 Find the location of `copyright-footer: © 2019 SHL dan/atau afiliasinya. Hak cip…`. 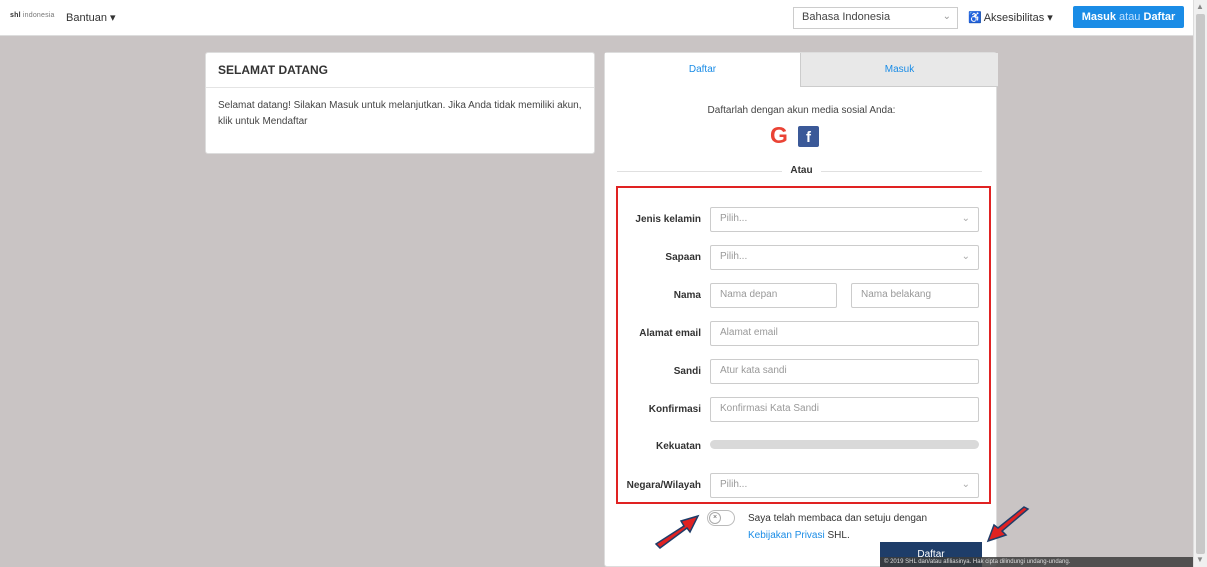

copyright-footer: © 2019 SHL dan/atau afiliasinya. Hak cip… is located at coordinates (1036, 562).